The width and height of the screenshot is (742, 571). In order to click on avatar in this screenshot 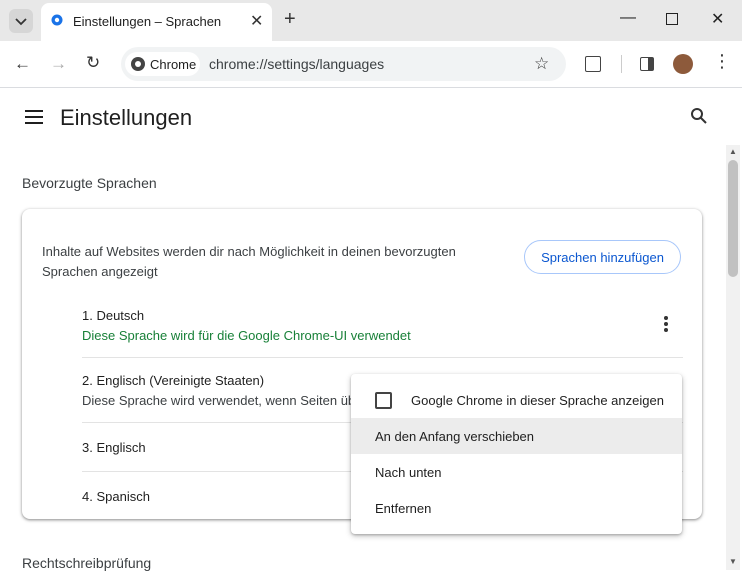, I will do `click(683, 64)`.